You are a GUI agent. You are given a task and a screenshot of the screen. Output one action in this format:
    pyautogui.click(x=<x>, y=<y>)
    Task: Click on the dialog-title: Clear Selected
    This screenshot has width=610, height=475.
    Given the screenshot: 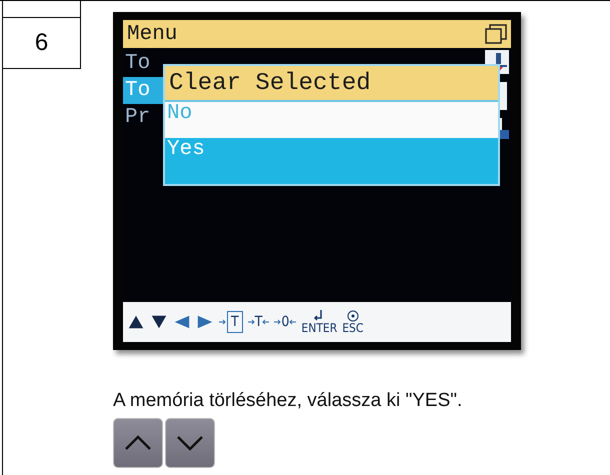 What is the action you would take?
    pyautogui.click(x=331, y=84)
    